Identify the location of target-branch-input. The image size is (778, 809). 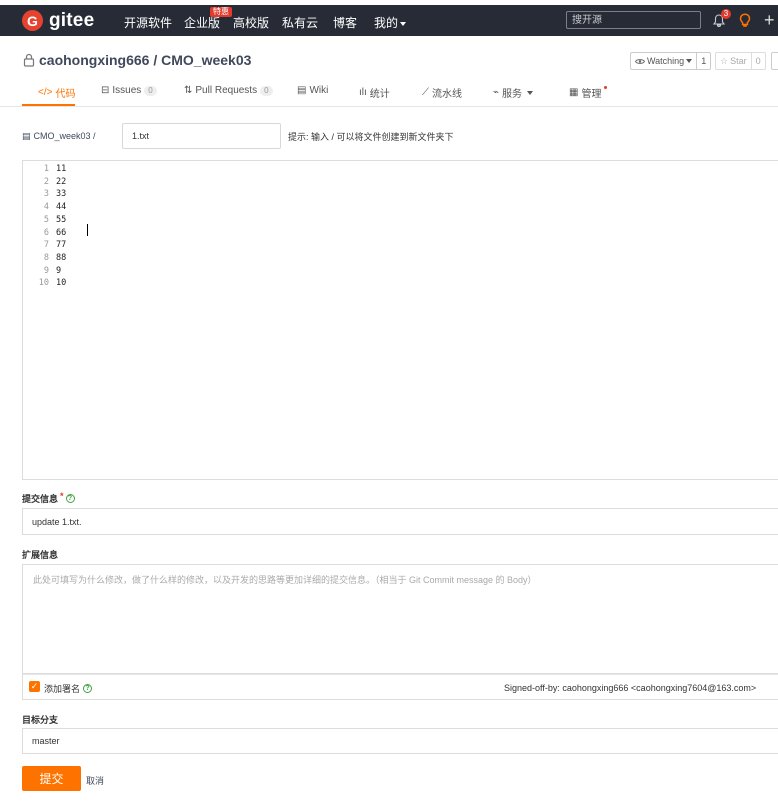
(400, 741).